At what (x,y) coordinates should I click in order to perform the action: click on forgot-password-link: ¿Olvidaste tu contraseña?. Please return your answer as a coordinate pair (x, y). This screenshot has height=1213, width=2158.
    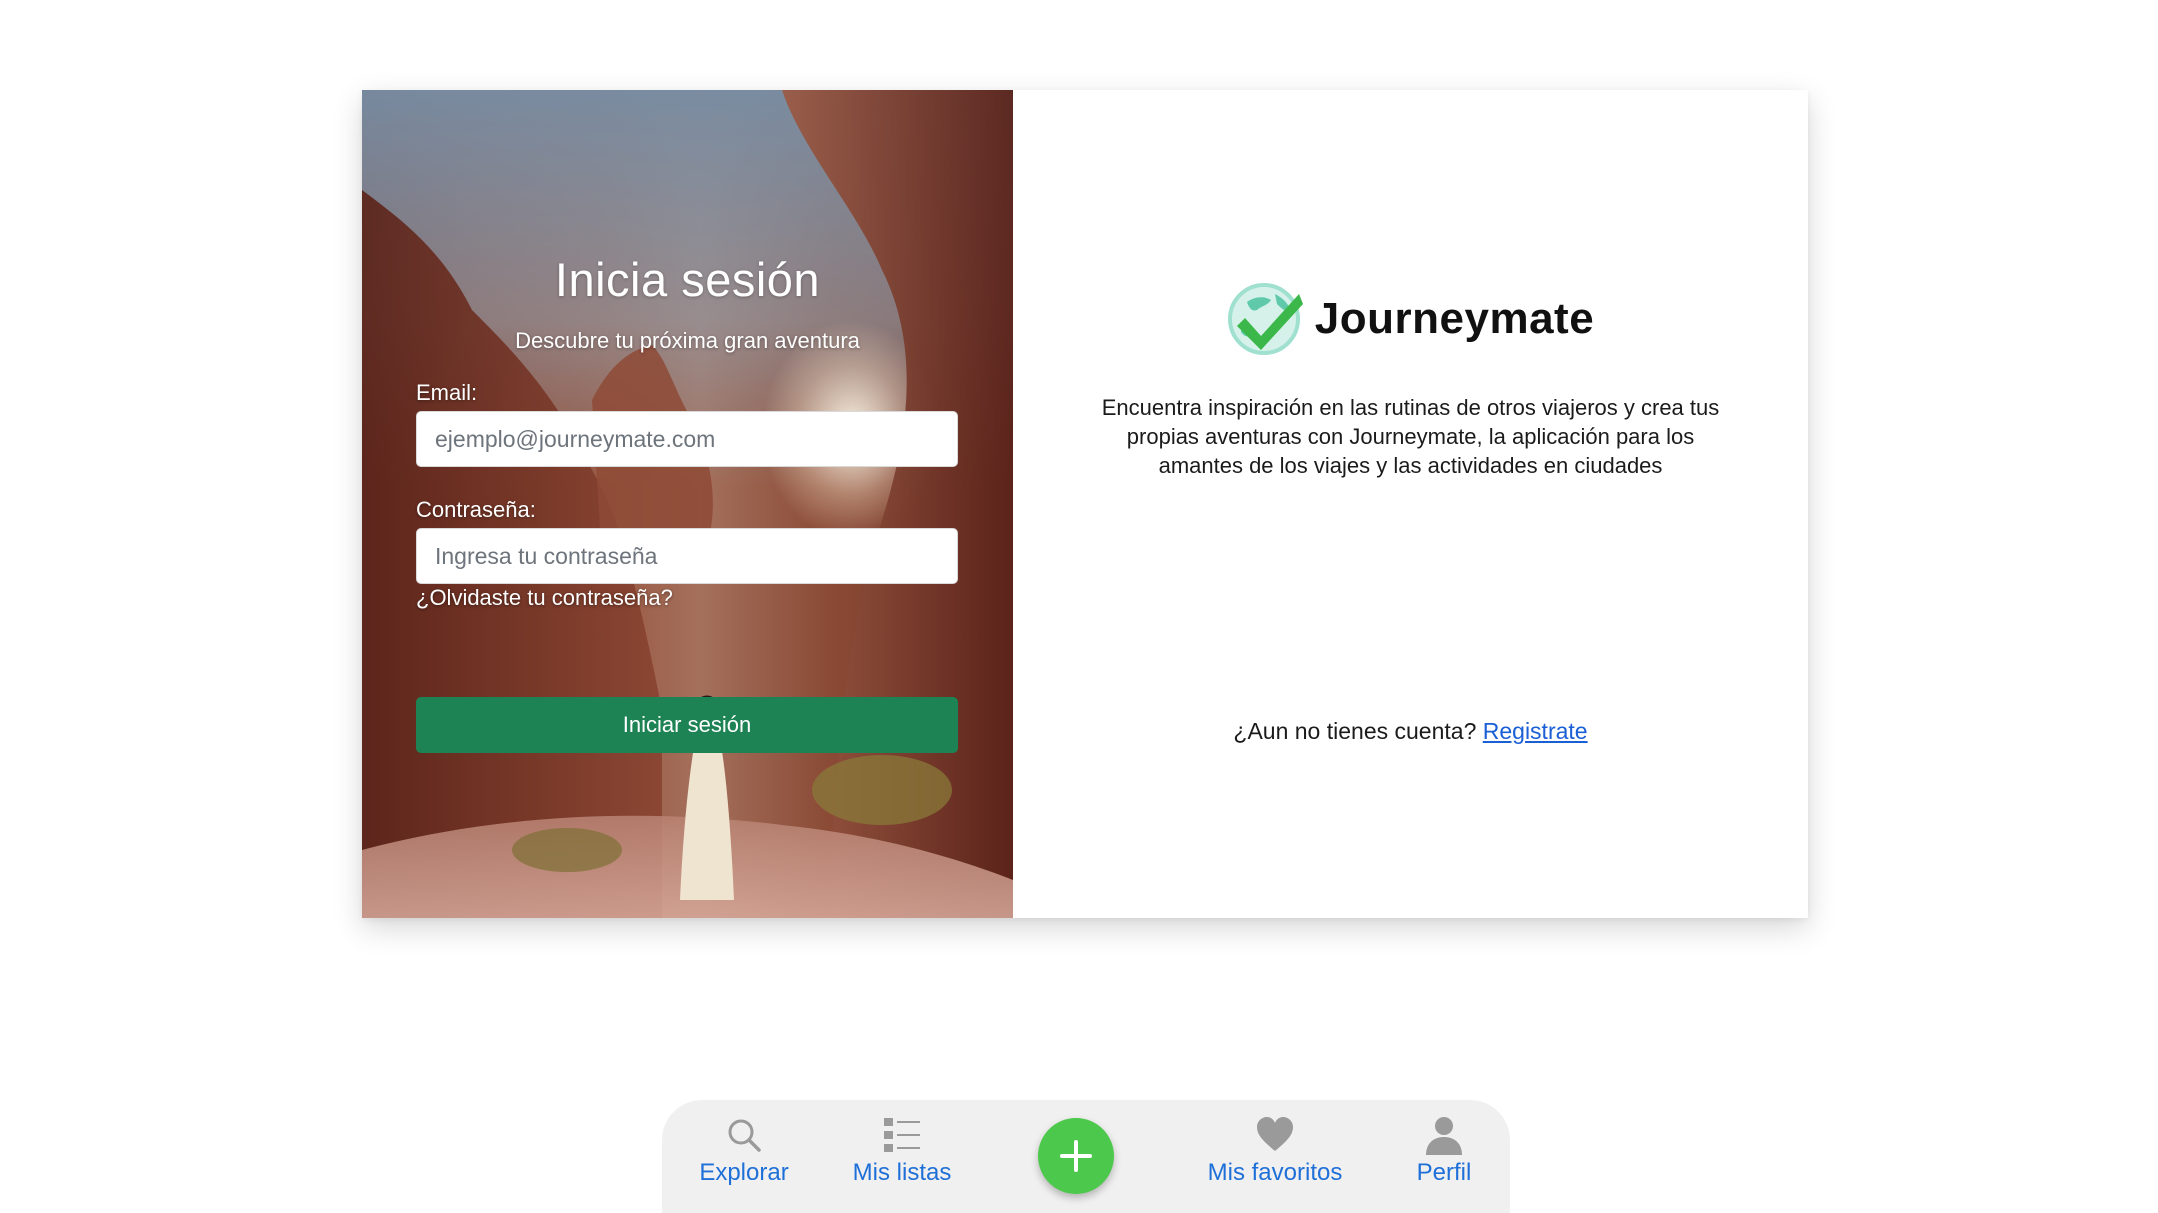
    Looking at the image, I should click on (544, 598).